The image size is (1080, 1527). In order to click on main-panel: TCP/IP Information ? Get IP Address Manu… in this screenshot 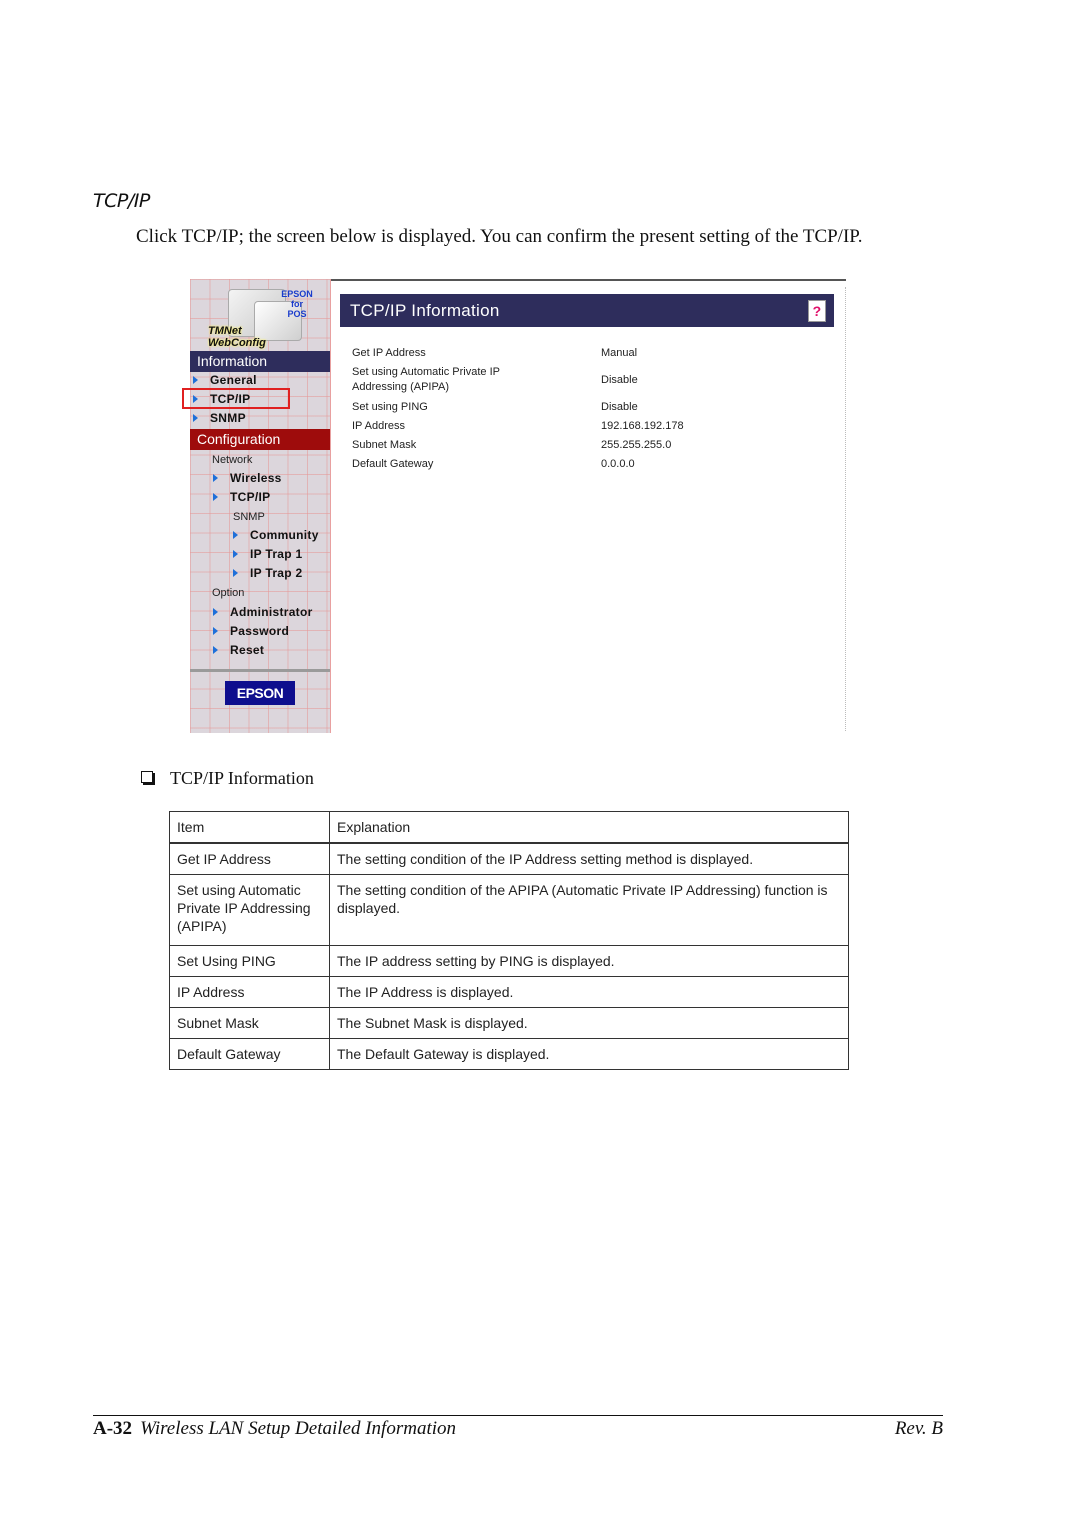, I will do `click(585, 510)`.